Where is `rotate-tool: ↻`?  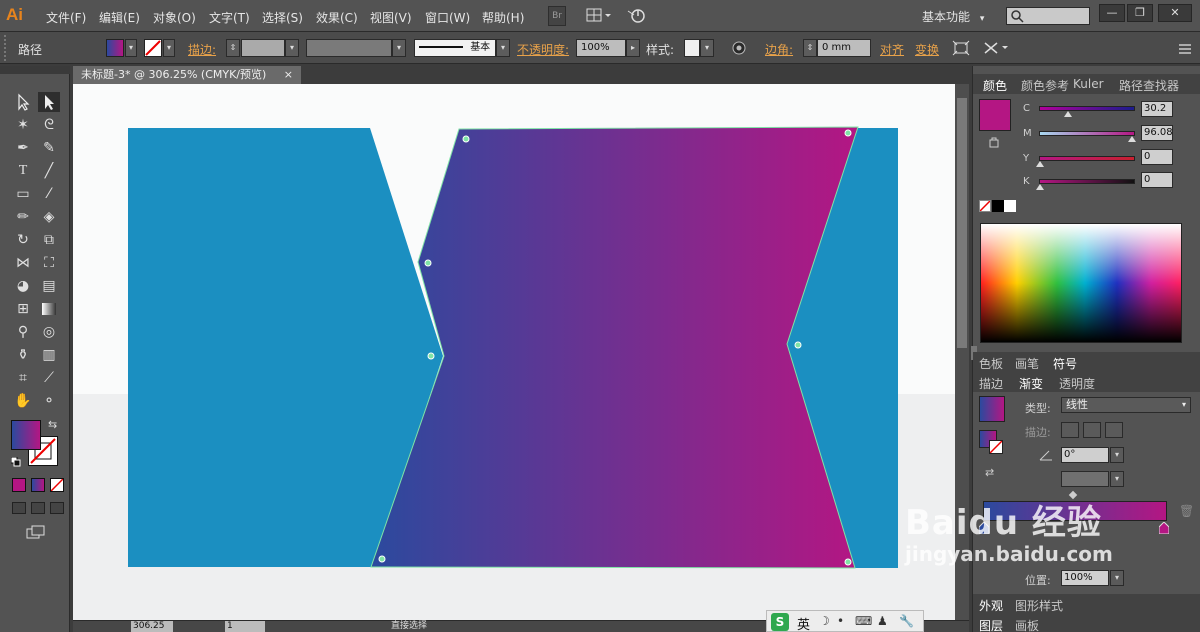 rotate-tool: ↻ is located at coordinates (23, 240).